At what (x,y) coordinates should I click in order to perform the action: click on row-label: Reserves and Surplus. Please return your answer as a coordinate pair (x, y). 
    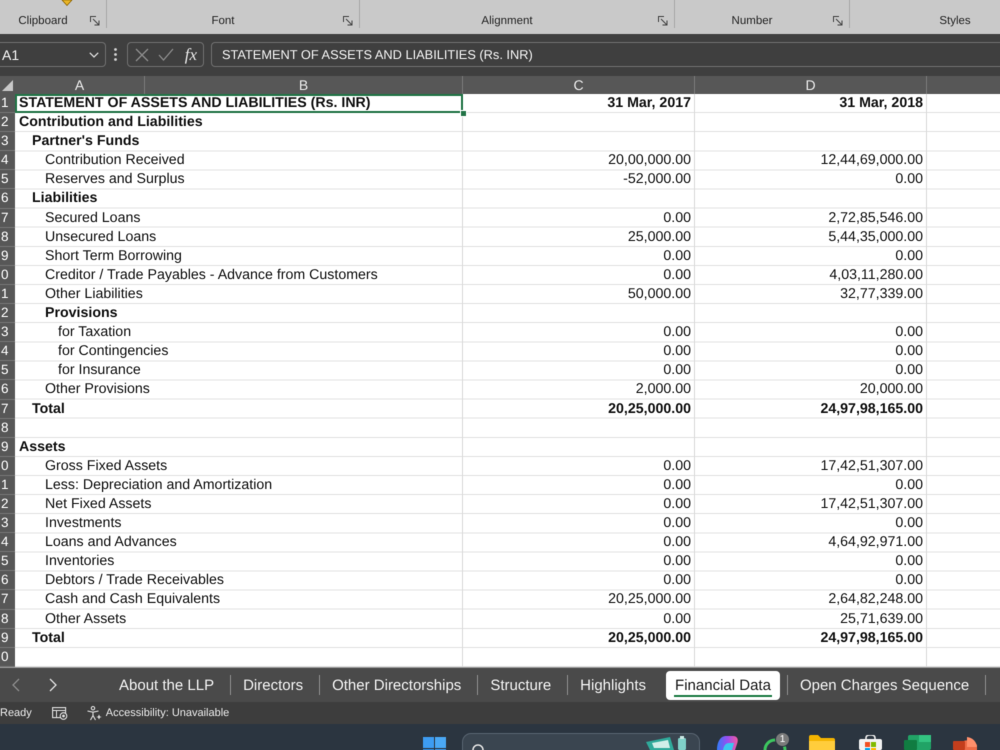
    Looking at the image, I should click on (115, 179).